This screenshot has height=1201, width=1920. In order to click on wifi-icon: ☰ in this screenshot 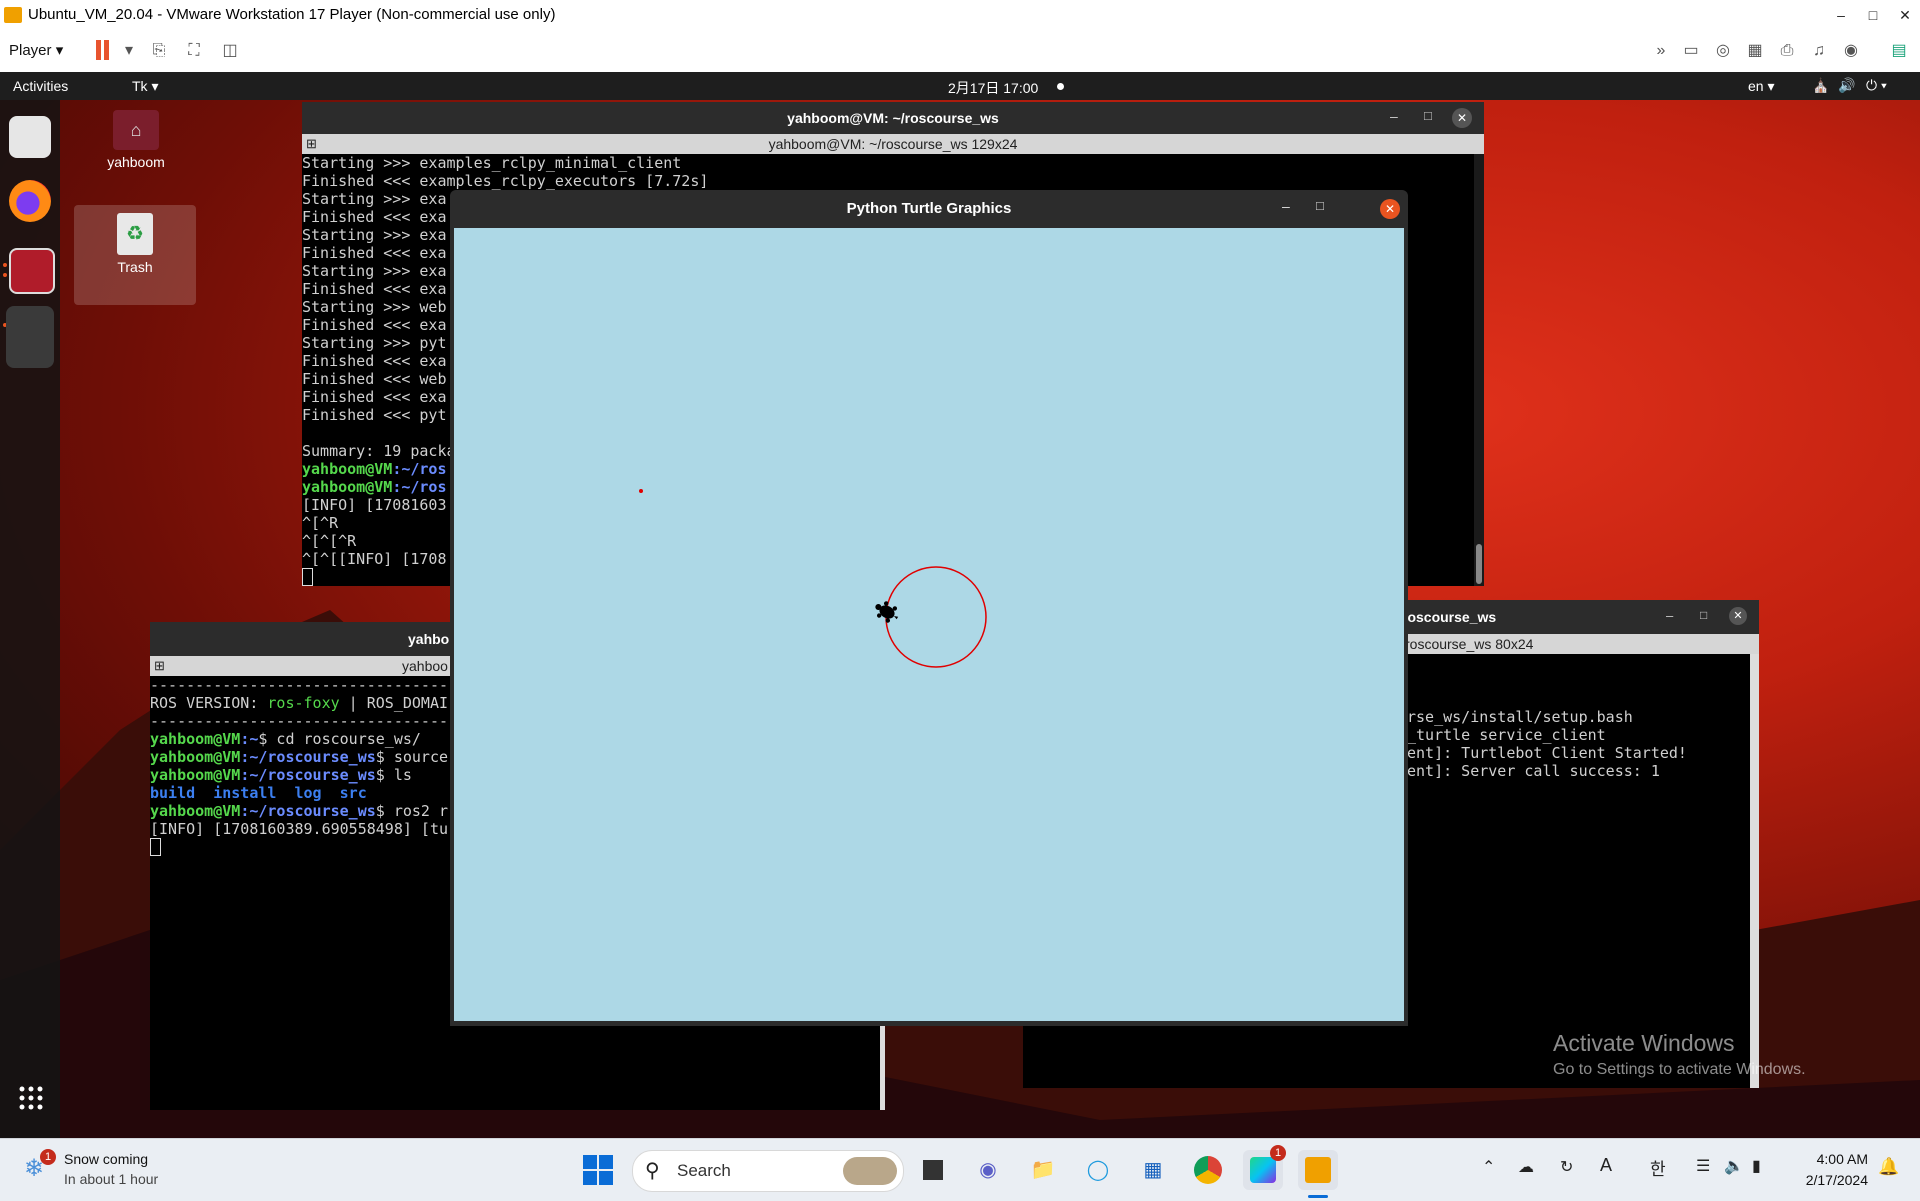, I will do `click(1703, 1166)`.